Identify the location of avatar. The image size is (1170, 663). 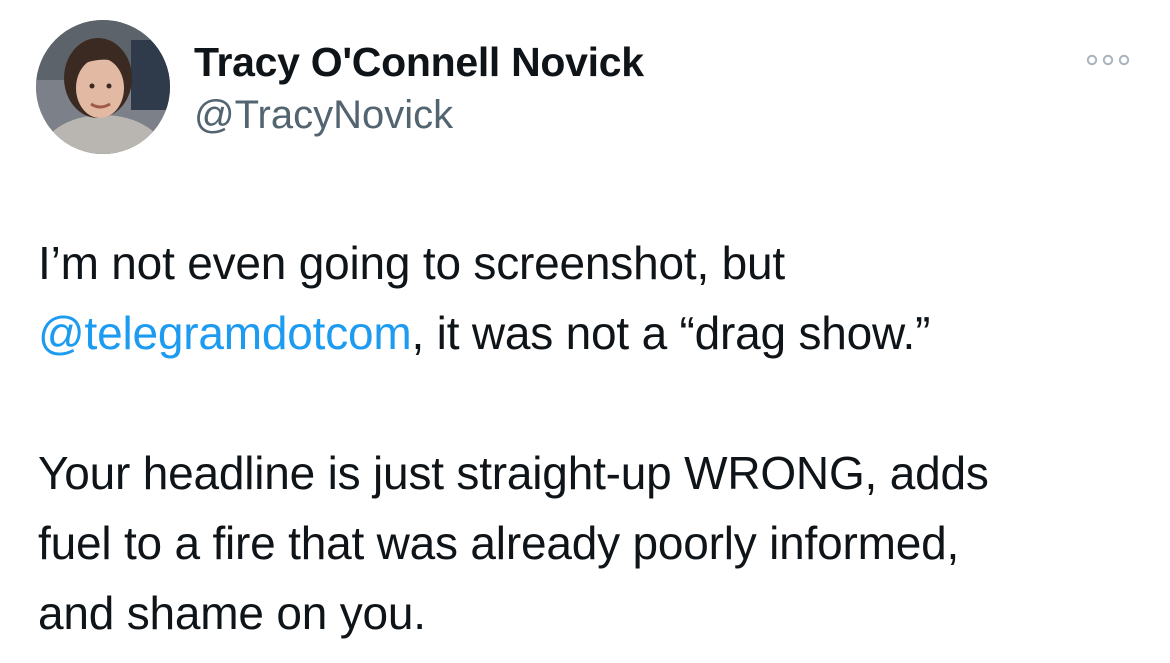
(103, 87).